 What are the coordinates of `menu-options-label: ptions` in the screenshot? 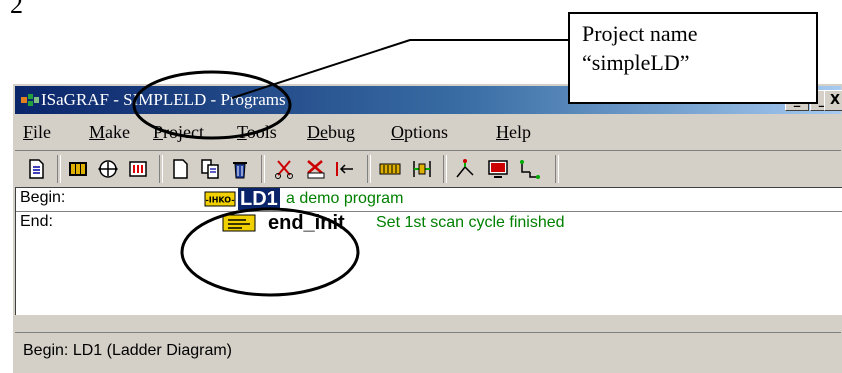 It's located at (426, 132).